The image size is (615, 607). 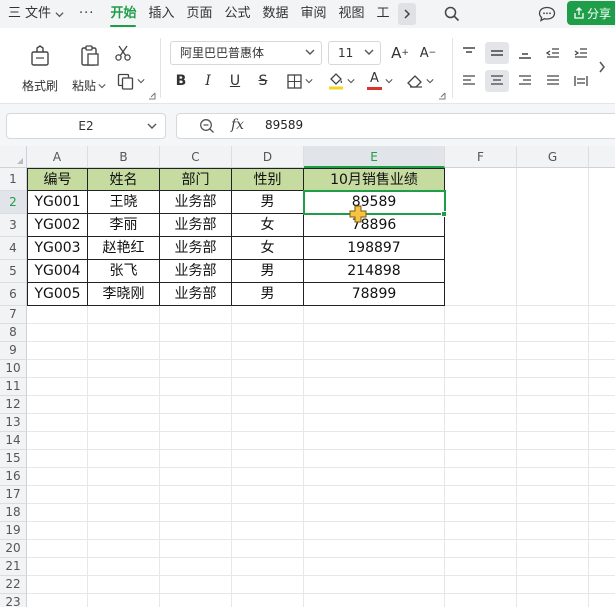 What do you see at coordinates (553, 81) in the screenshot?
I see `justify-button` at bounding box center [553, 81].